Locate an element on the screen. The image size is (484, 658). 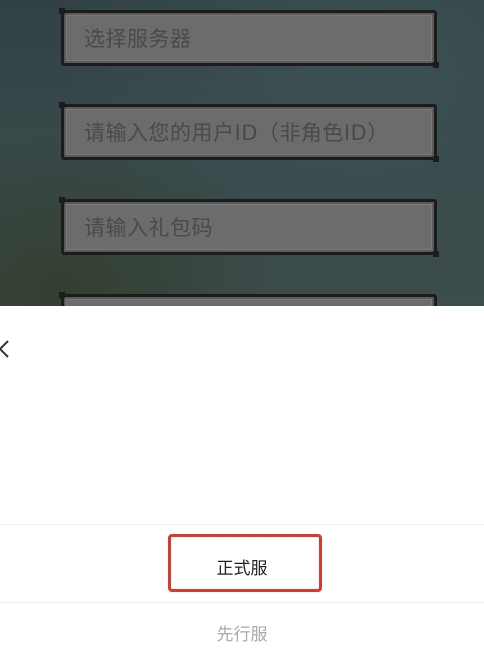
gift-code-input: 请输入礼包码 is located at coordinates (249, 227).